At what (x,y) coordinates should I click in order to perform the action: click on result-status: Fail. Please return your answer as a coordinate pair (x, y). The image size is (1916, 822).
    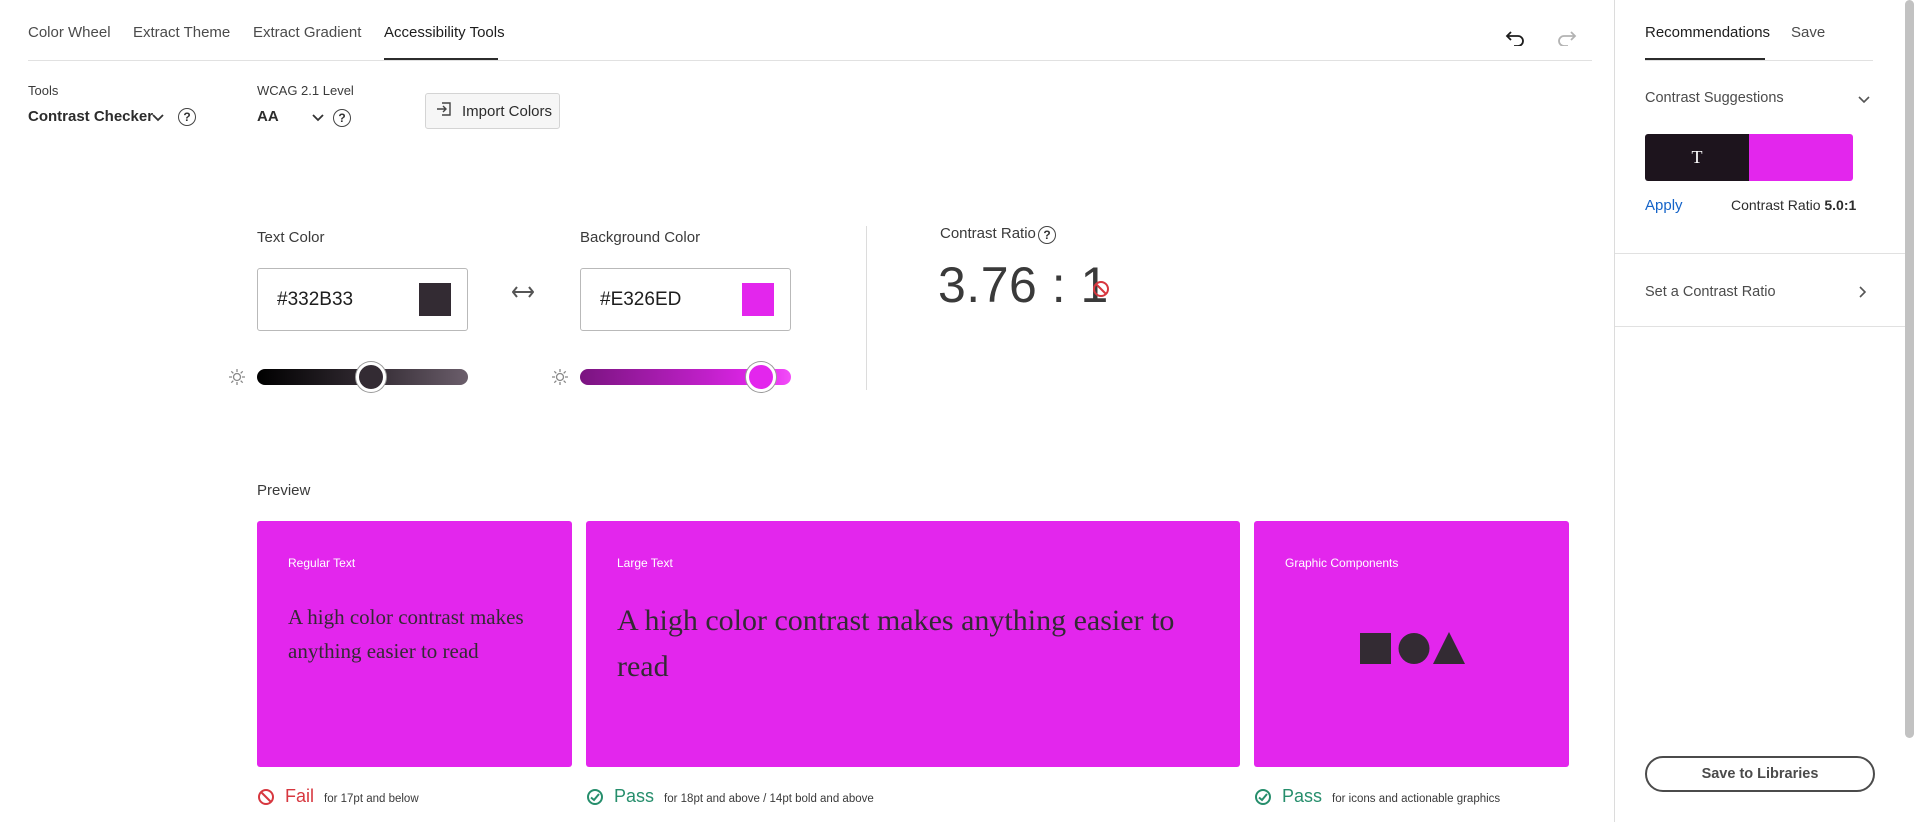
    Looking at the image, I should click on (300, 796).